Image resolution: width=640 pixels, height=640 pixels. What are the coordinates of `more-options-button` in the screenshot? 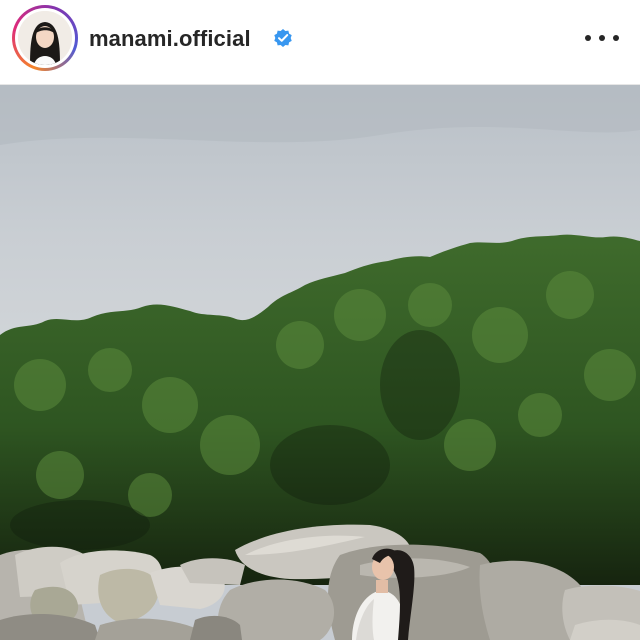 It's located at (602, 38).